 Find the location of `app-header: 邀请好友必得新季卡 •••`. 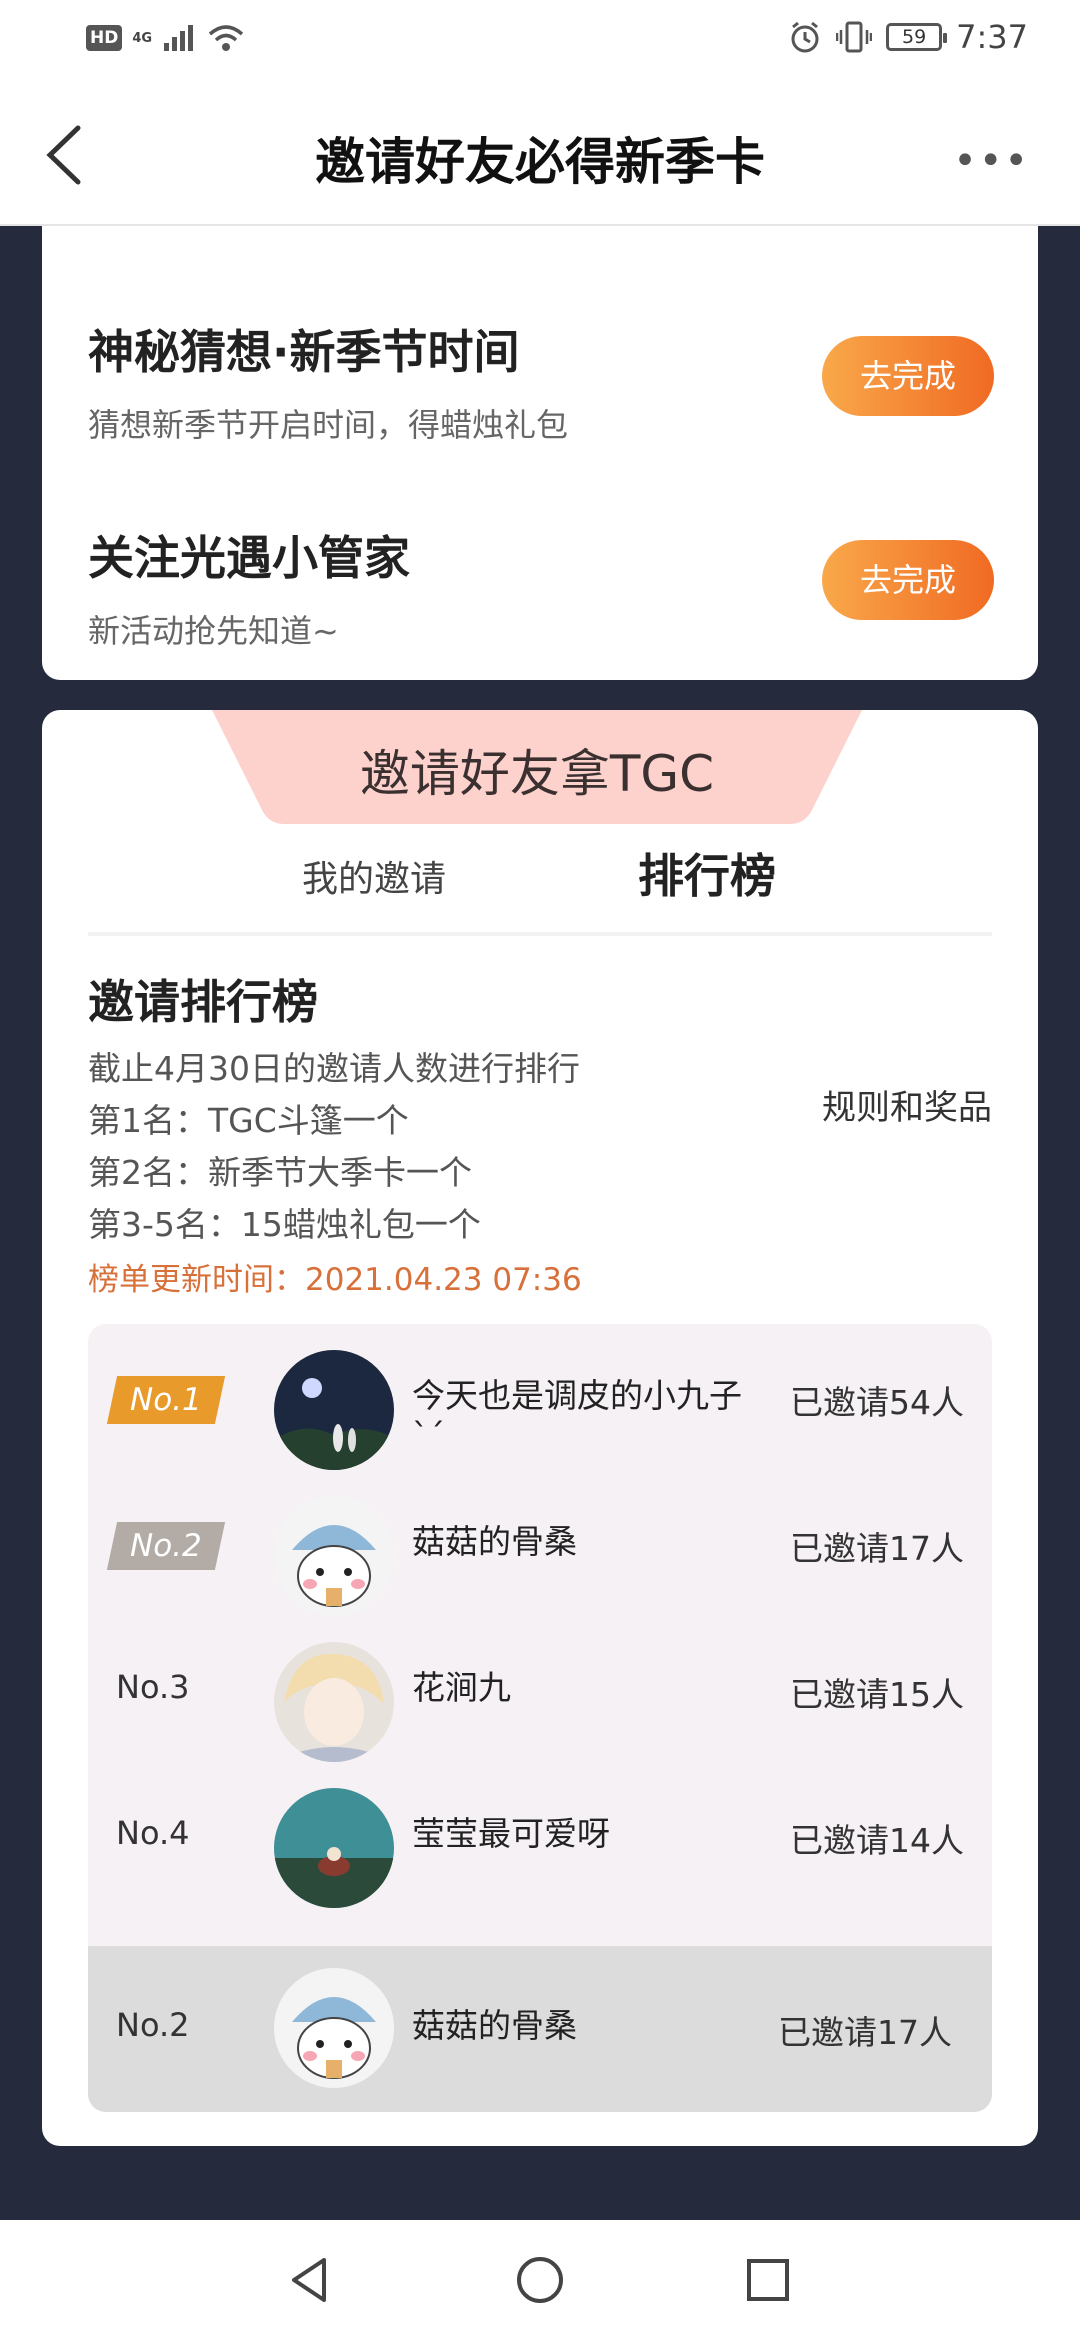

app-header: 邀请好友必得新季卡 ••• is located at coordinates (540, 153).